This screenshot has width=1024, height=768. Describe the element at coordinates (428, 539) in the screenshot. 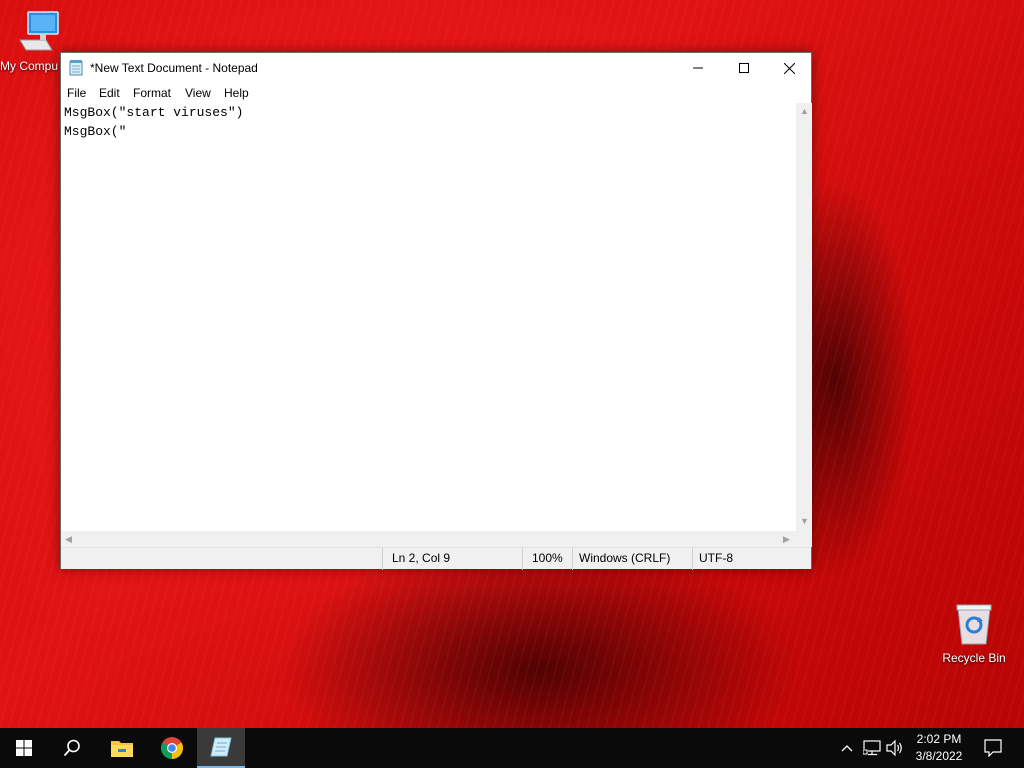

I see `horizontal-scrollbar: ◀ ▶` at that location.